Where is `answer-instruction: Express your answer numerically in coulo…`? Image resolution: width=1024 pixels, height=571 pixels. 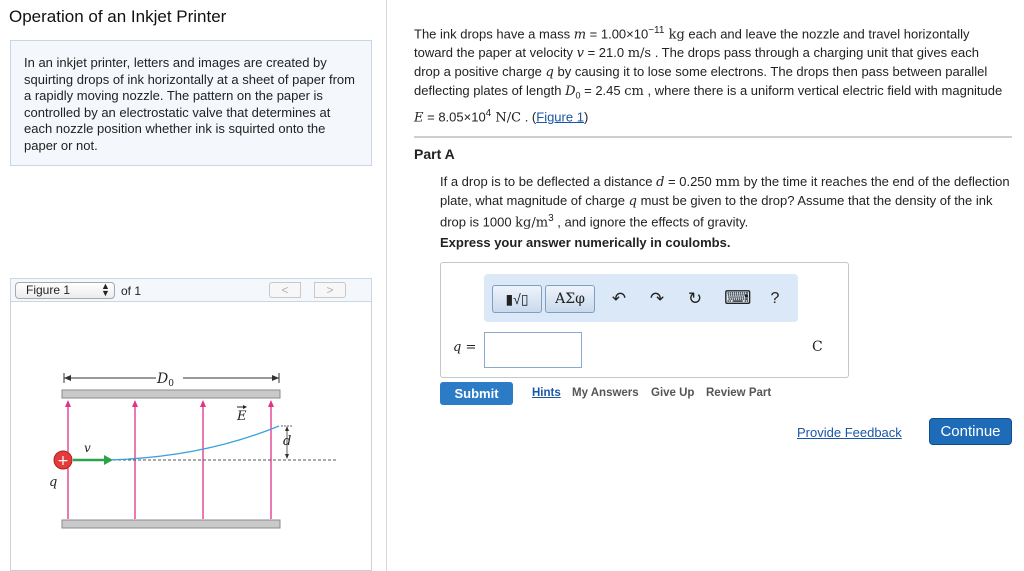 answer-instruction: Express your answer numerically in coulo… is located at coordinates (585, 242).